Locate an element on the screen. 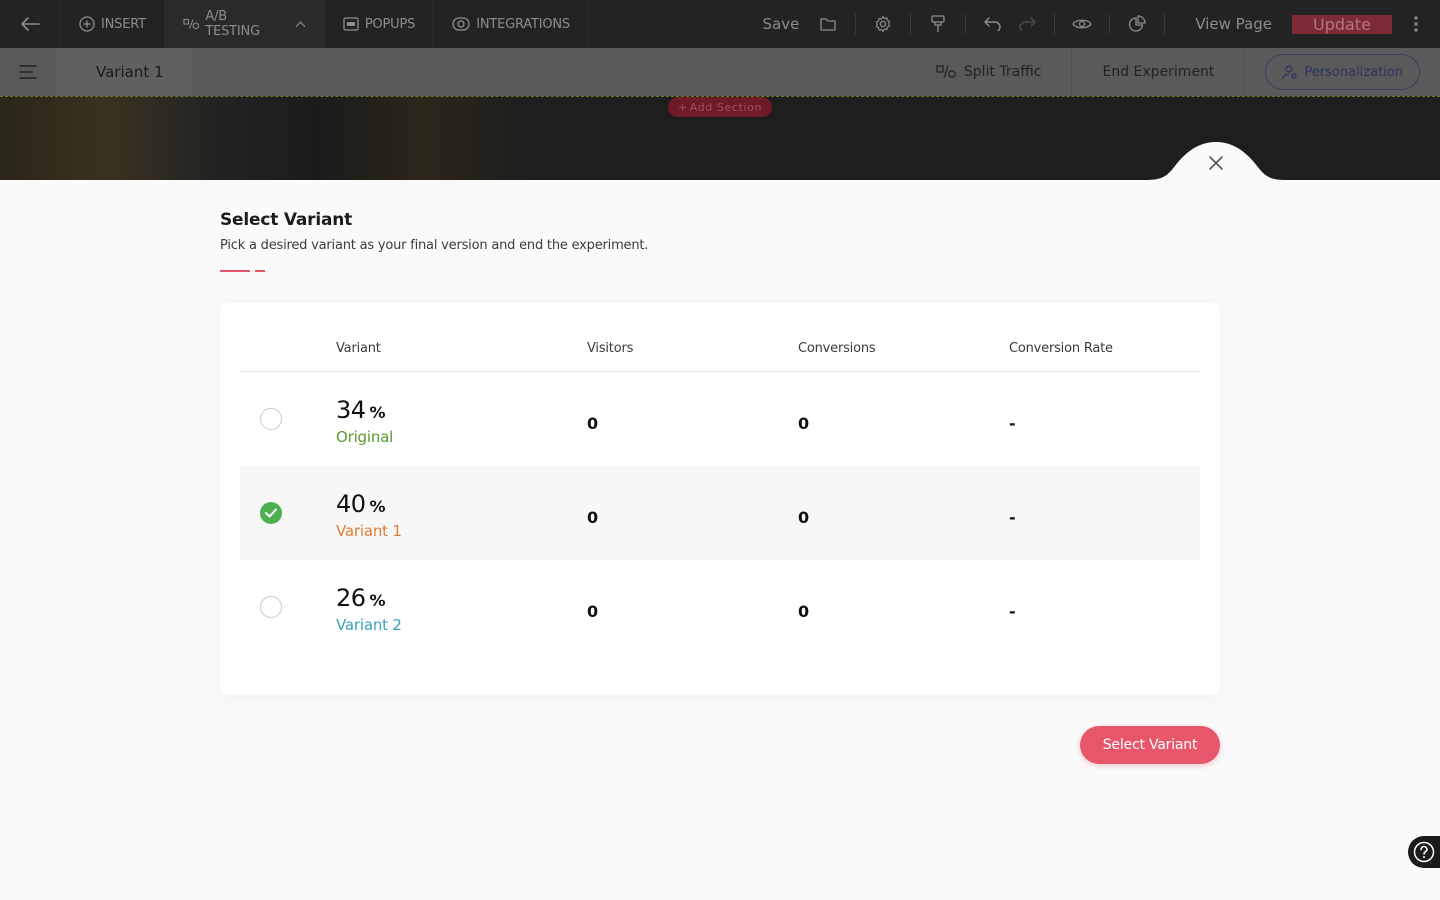 The height and width of the screenshot is (900, 1440). pie-chart-icon is located at coordinates (1137, 23).